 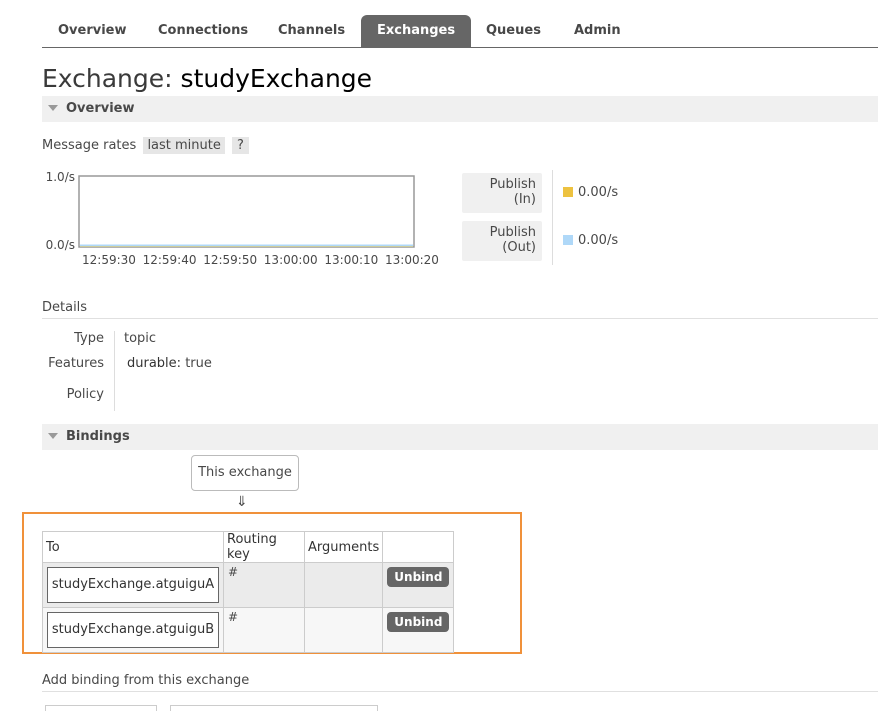 What do you see at coordinates (460, 109) in the screenshot?
I see `overview-section-toggle: Overview` at bounding box center [460, 109].